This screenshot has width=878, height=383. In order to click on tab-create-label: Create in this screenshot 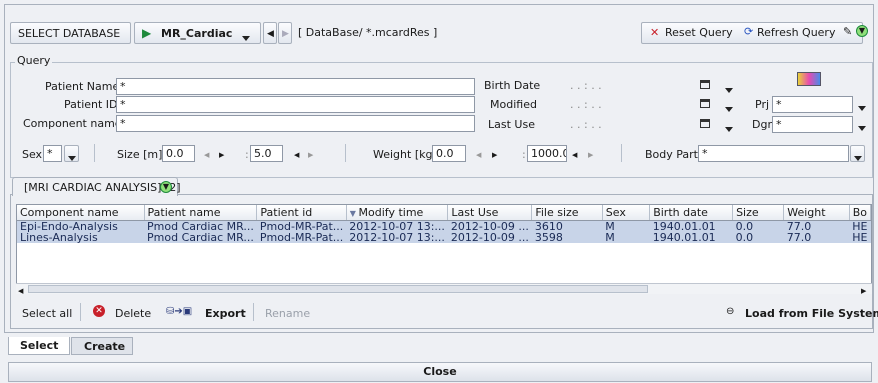, I will do `click(105, 346)`.